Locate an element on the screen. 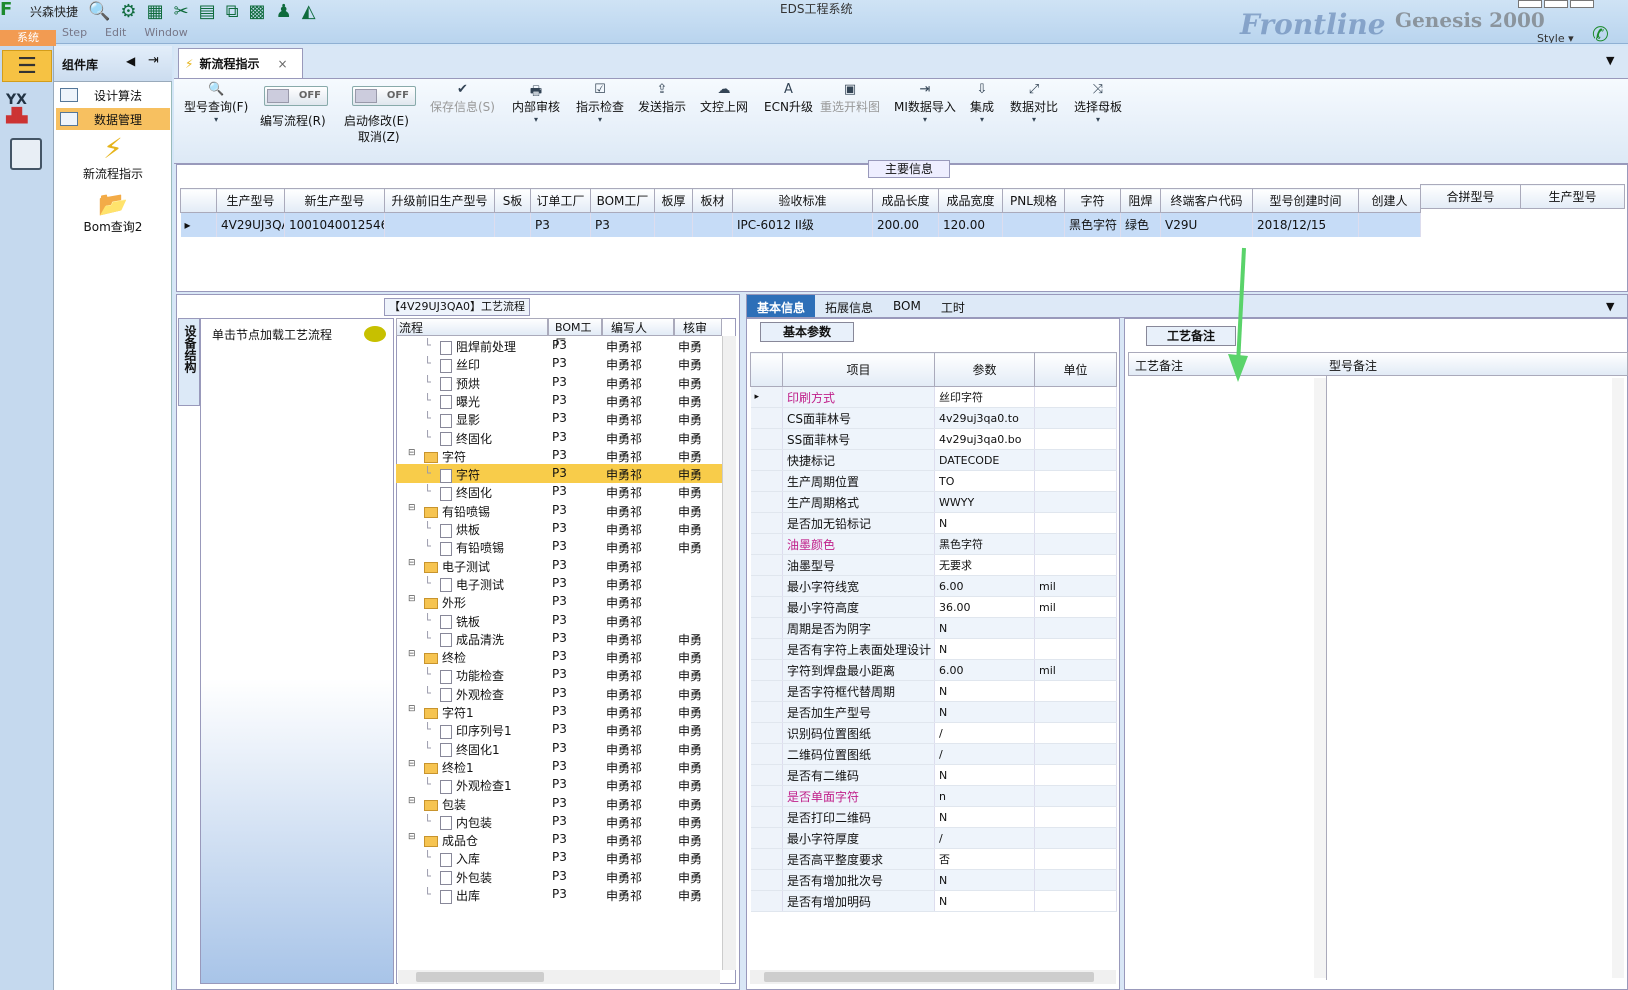 Image resolution: width=1628 pixels, height=990 pixels. table-cell: 绿色 is located at coordinates (1140, 224).